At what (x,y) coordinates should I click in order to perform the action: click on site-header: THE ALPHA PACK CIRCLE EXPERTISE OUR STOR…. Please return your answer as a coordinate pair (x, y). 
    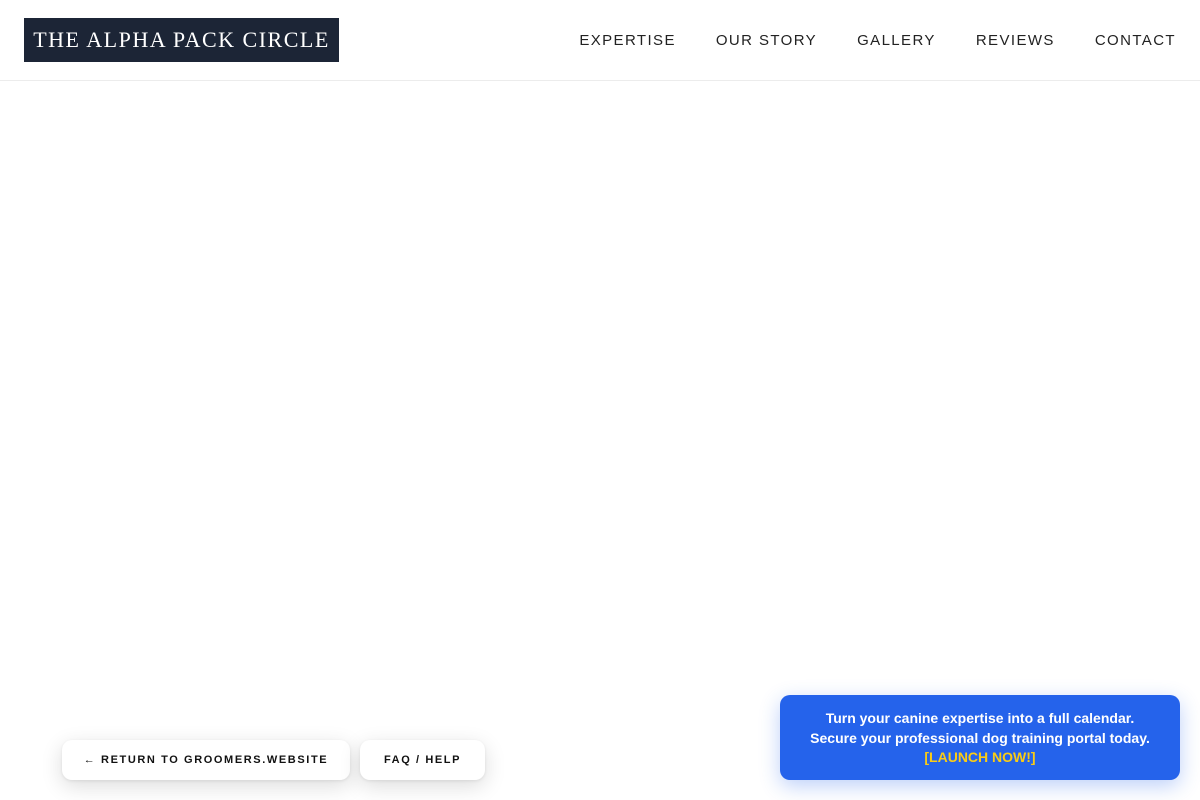
    Looking at the image, I should click on (600, 40).